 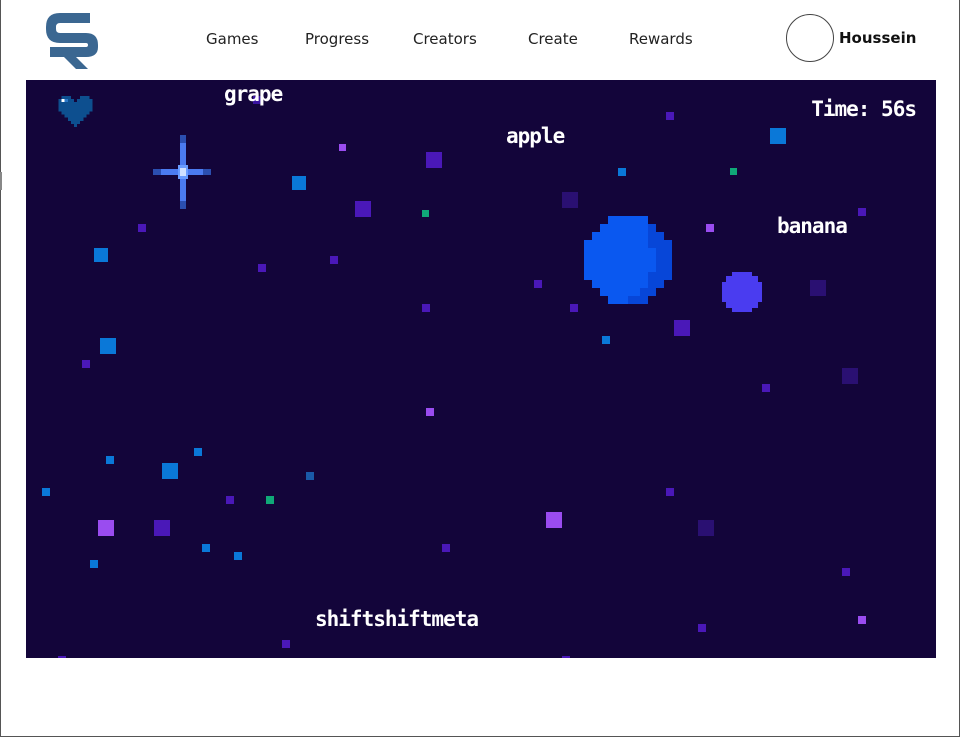 What do you see at coordinates (812, 226) in the screenshot?
I see `falling-word: banana` at bounding box center [812, 226].